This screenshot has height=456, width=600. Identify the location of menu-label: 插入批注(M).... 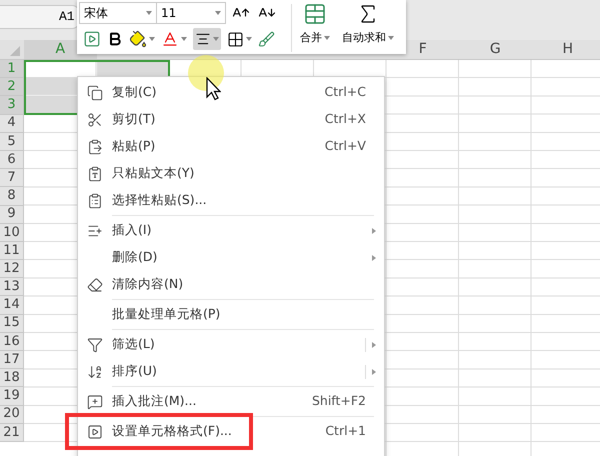
(154, 401).